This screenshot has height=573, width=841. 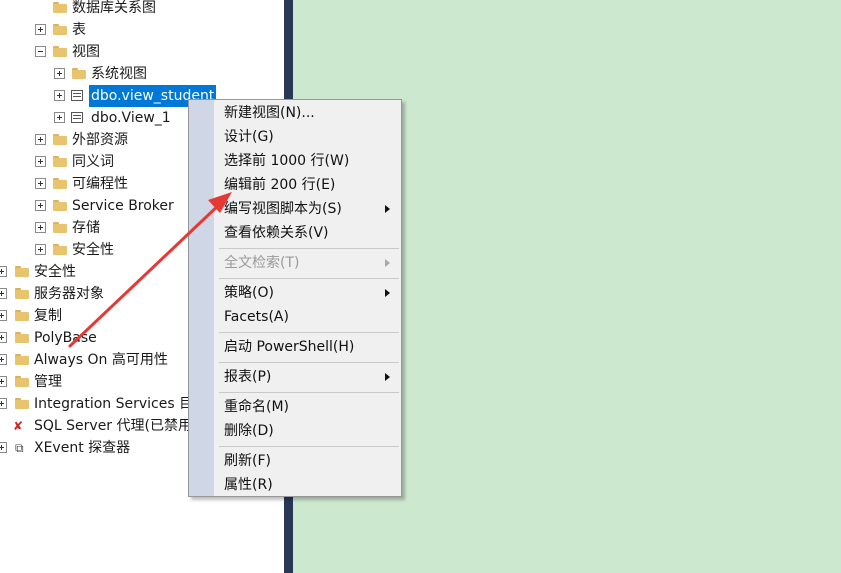 I want to click on tree-node-label: 管理, so click(x=48, y=382).